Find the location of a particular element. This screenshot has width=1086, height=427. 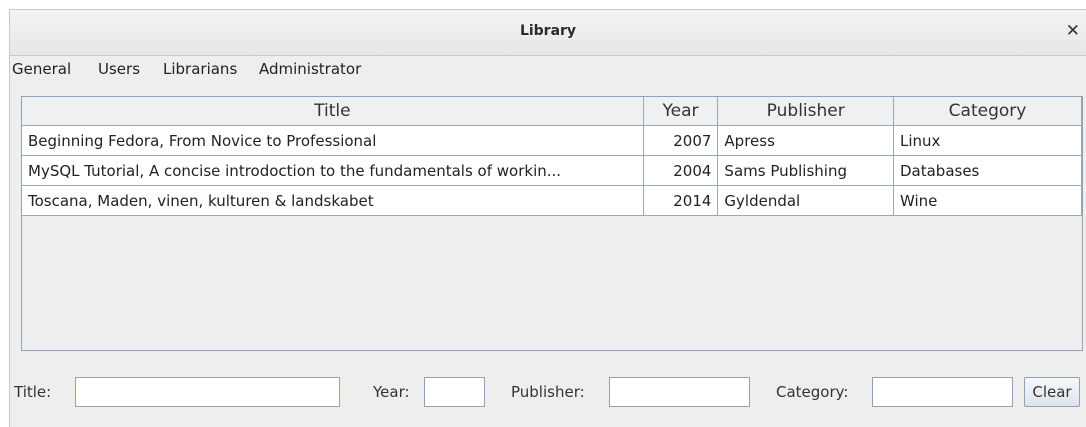

cell-year: 2004 is located at coordinates (681, 170).